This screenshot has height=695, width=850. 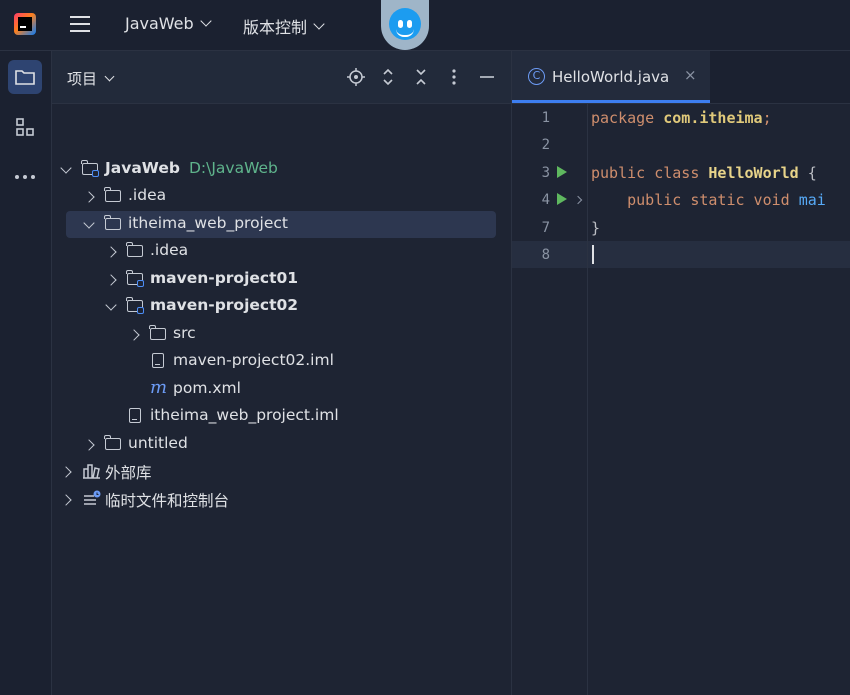 I want to click on tree-item-idea: .idea, so click(x=281, y=196).